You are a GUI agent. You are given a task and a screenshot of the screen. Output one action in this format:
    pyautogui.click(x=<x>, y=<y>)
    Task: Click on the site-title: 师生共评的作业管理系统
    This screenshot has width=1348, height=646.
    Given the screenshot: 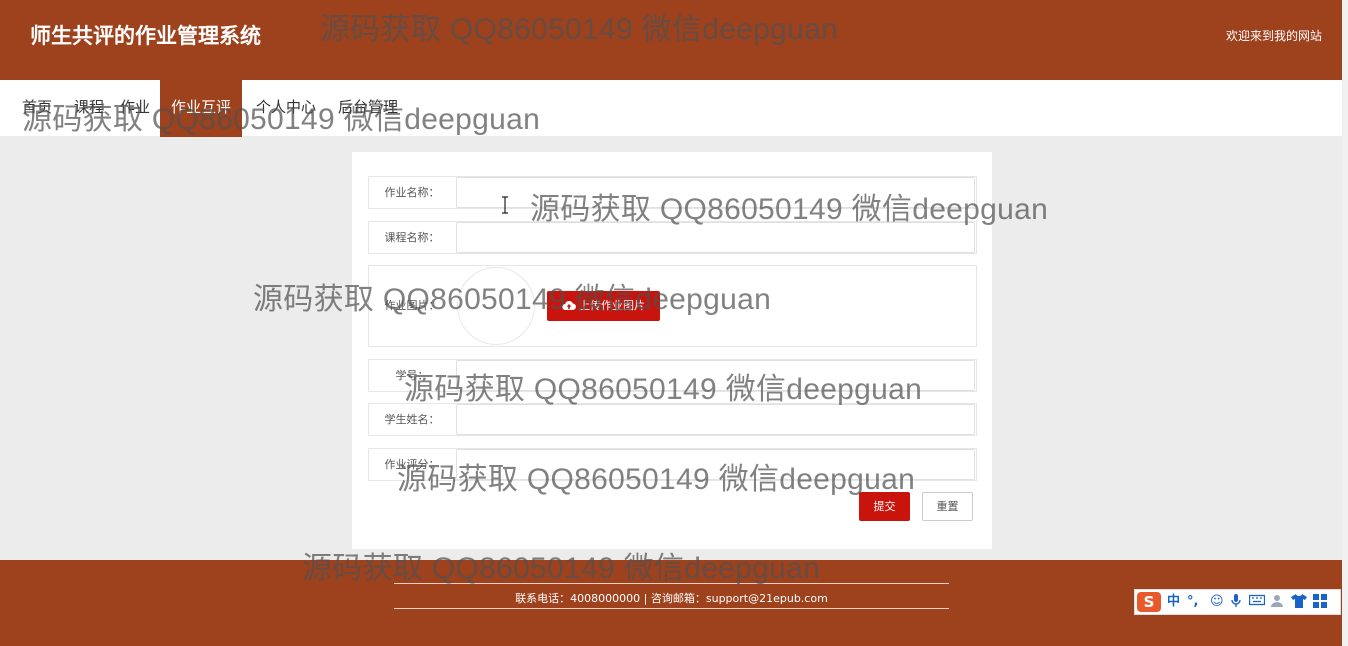 What is the action you would take?
    pyautogui.click(x=145, y=36)
    